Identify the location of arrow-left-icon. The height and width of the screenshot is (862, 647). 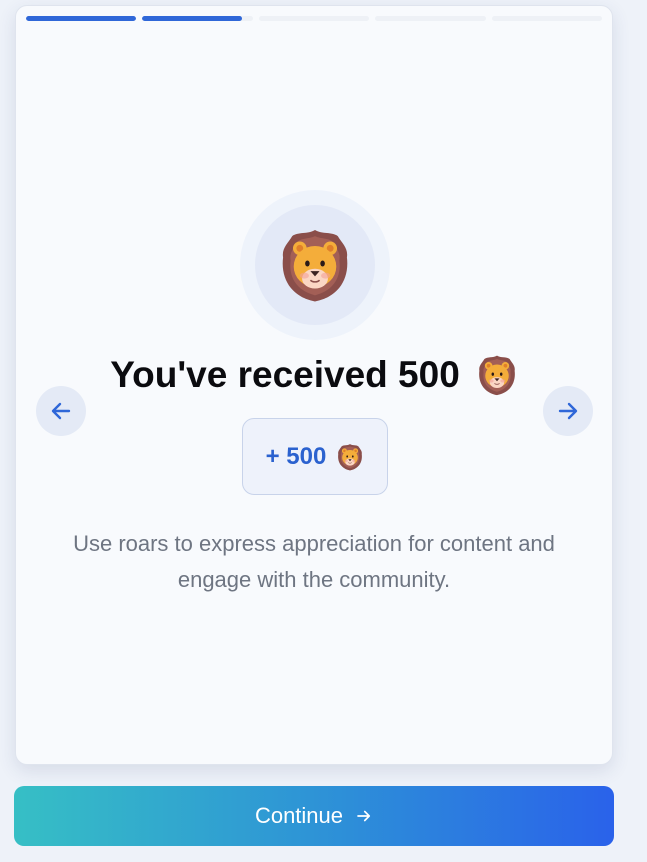
(61, 411).